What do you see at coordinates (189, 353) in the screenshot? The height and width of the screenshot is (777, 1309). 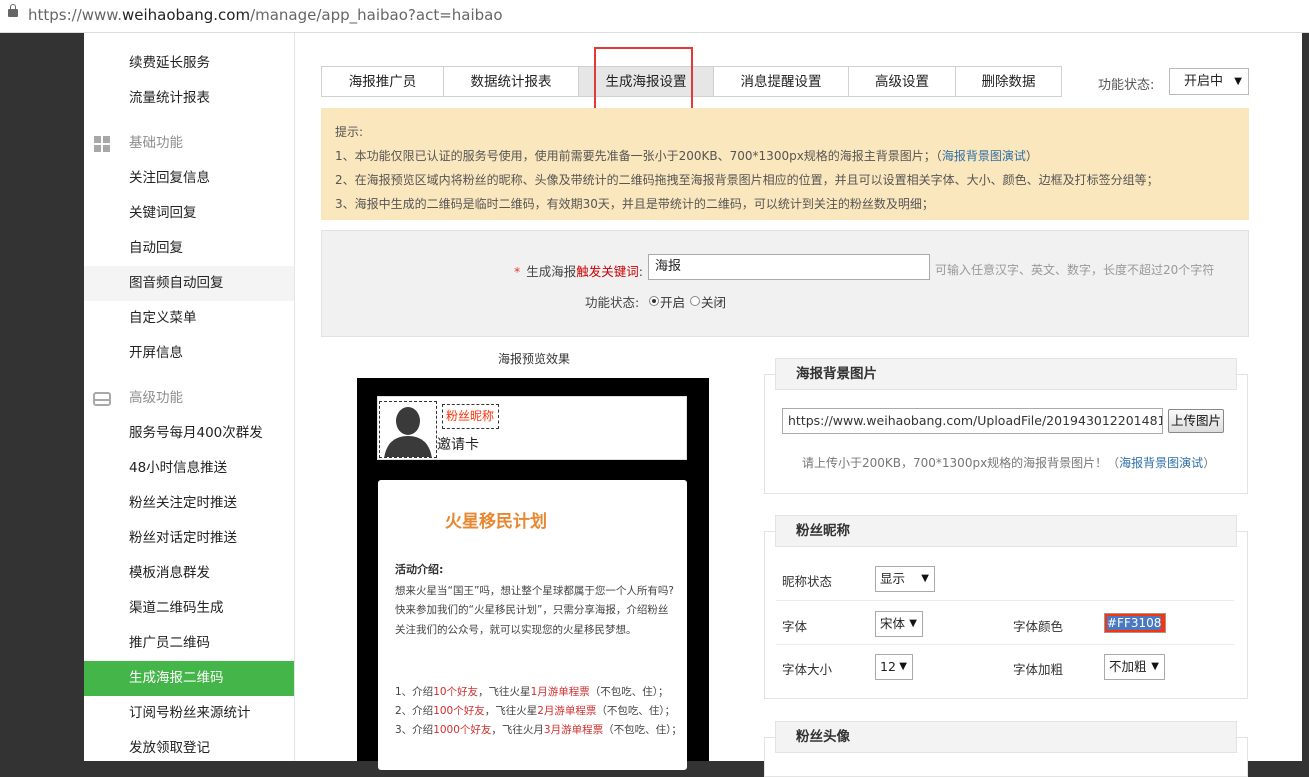 I see `sidebar-item-splash: 开屏信息` at bounding box center [189, 353].